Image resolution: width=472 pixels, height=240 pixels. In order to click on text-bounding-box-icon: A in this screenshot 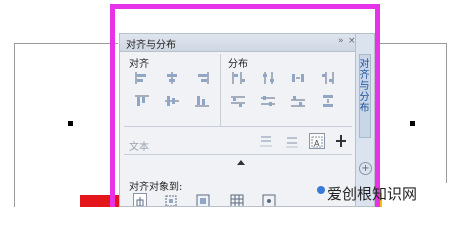, I will do `click(317, 141)`.